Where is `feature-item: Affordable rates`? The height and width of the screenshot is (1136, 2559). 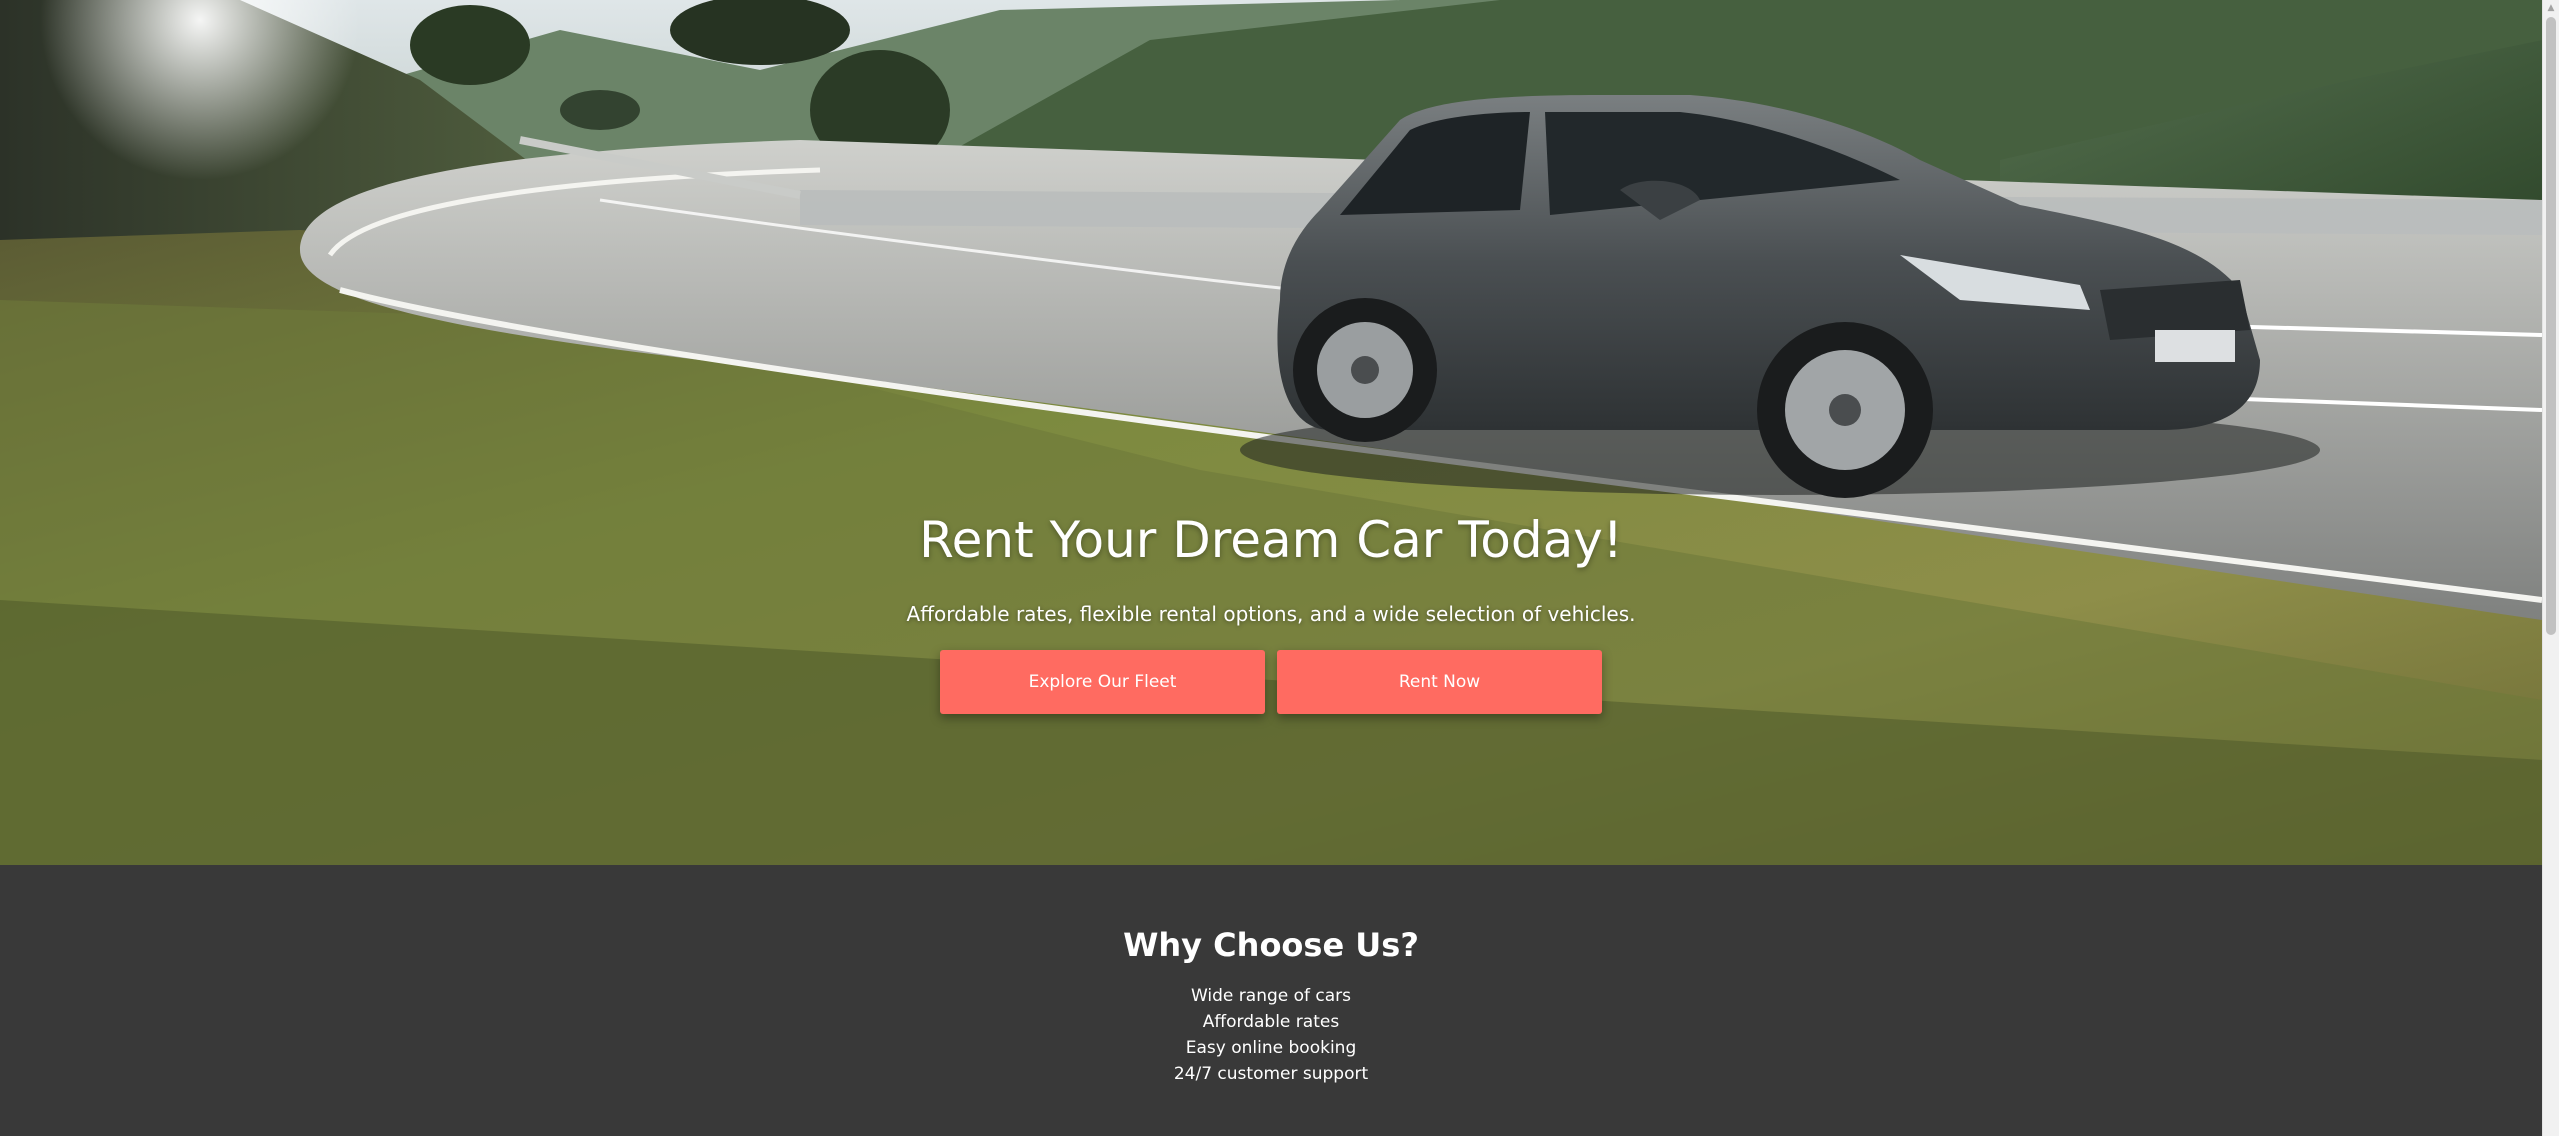
feature-item: Affordable rates is located at coordinates (1271, 1022).